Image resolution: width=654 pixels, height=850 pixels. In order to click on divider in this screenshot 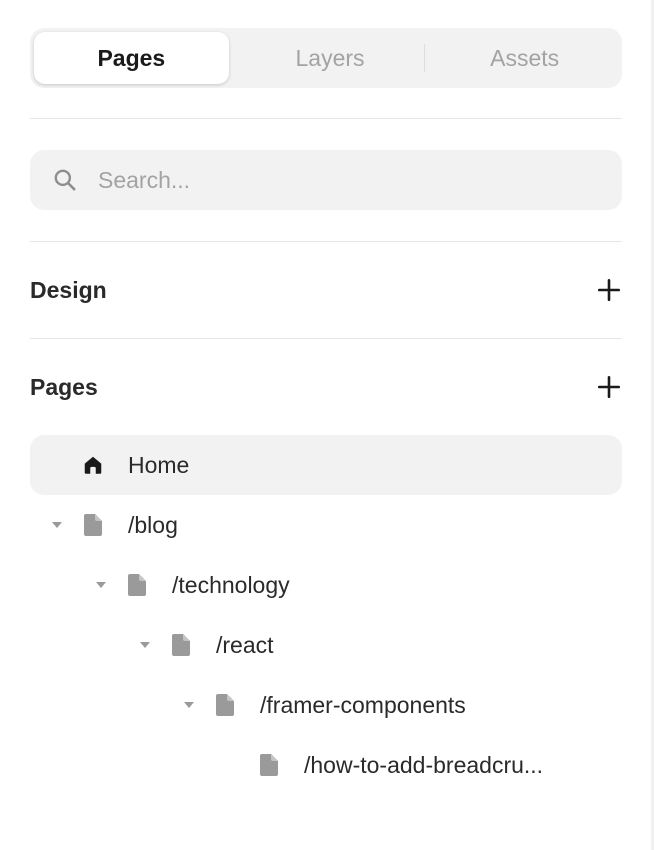, I will do `click(326, 118)`.